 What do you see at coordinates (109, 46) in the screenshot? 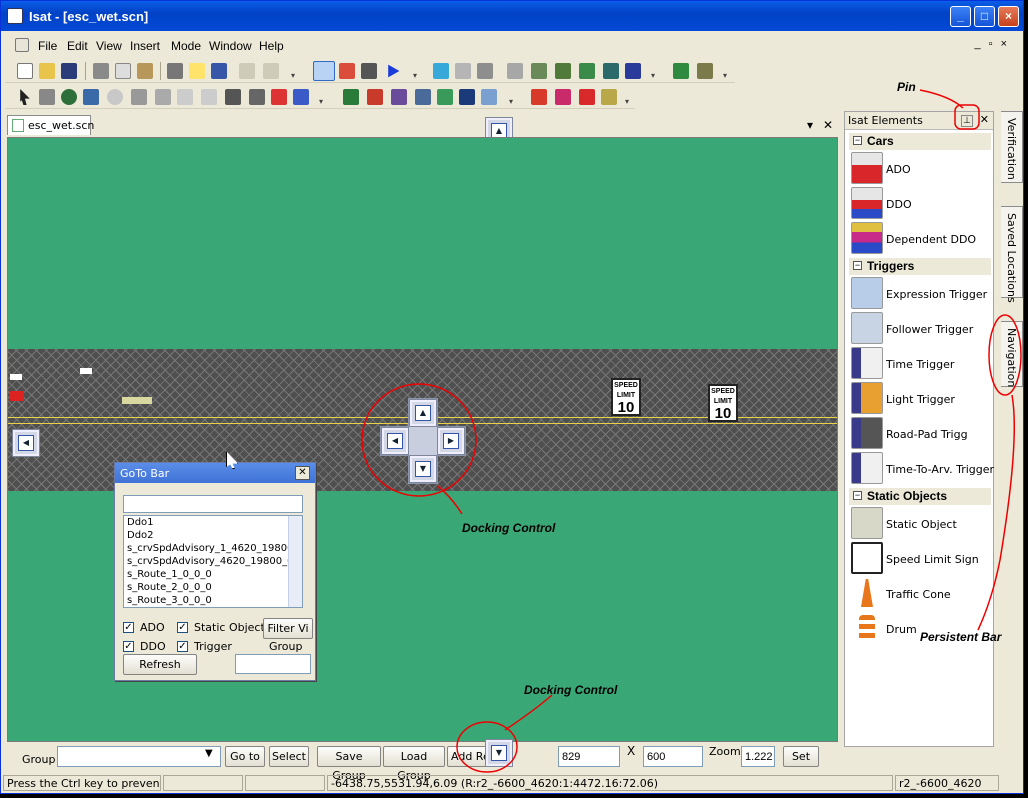
I see `menu-view: View` at bounding box center [109, 46].